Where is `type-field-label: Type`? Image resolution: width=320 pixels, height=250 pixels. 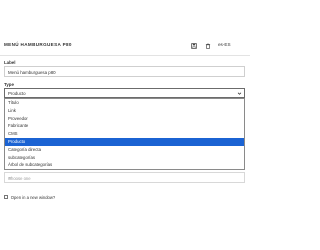
type-field-label: Type is located at coordinates (9, 84).